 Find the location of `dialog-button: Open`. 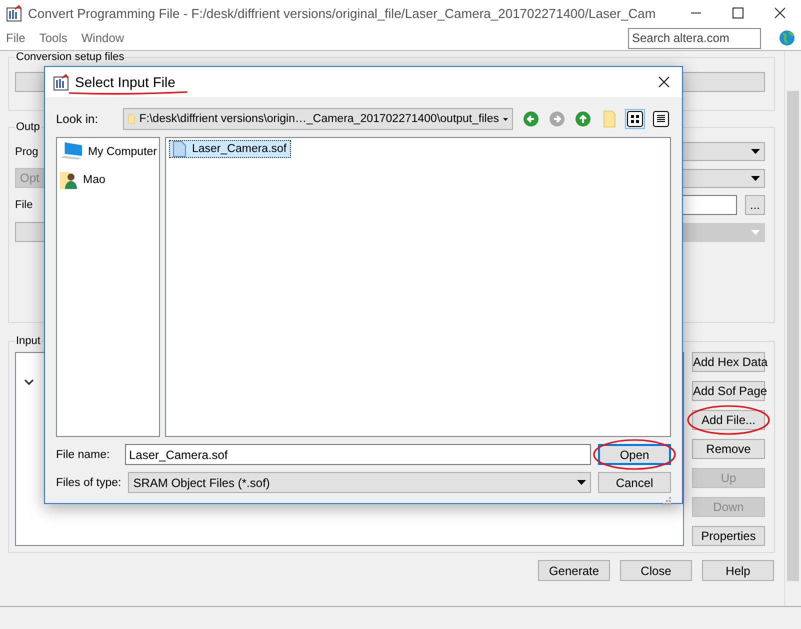

dialog-button: Open is located at coordinates (634, 454).